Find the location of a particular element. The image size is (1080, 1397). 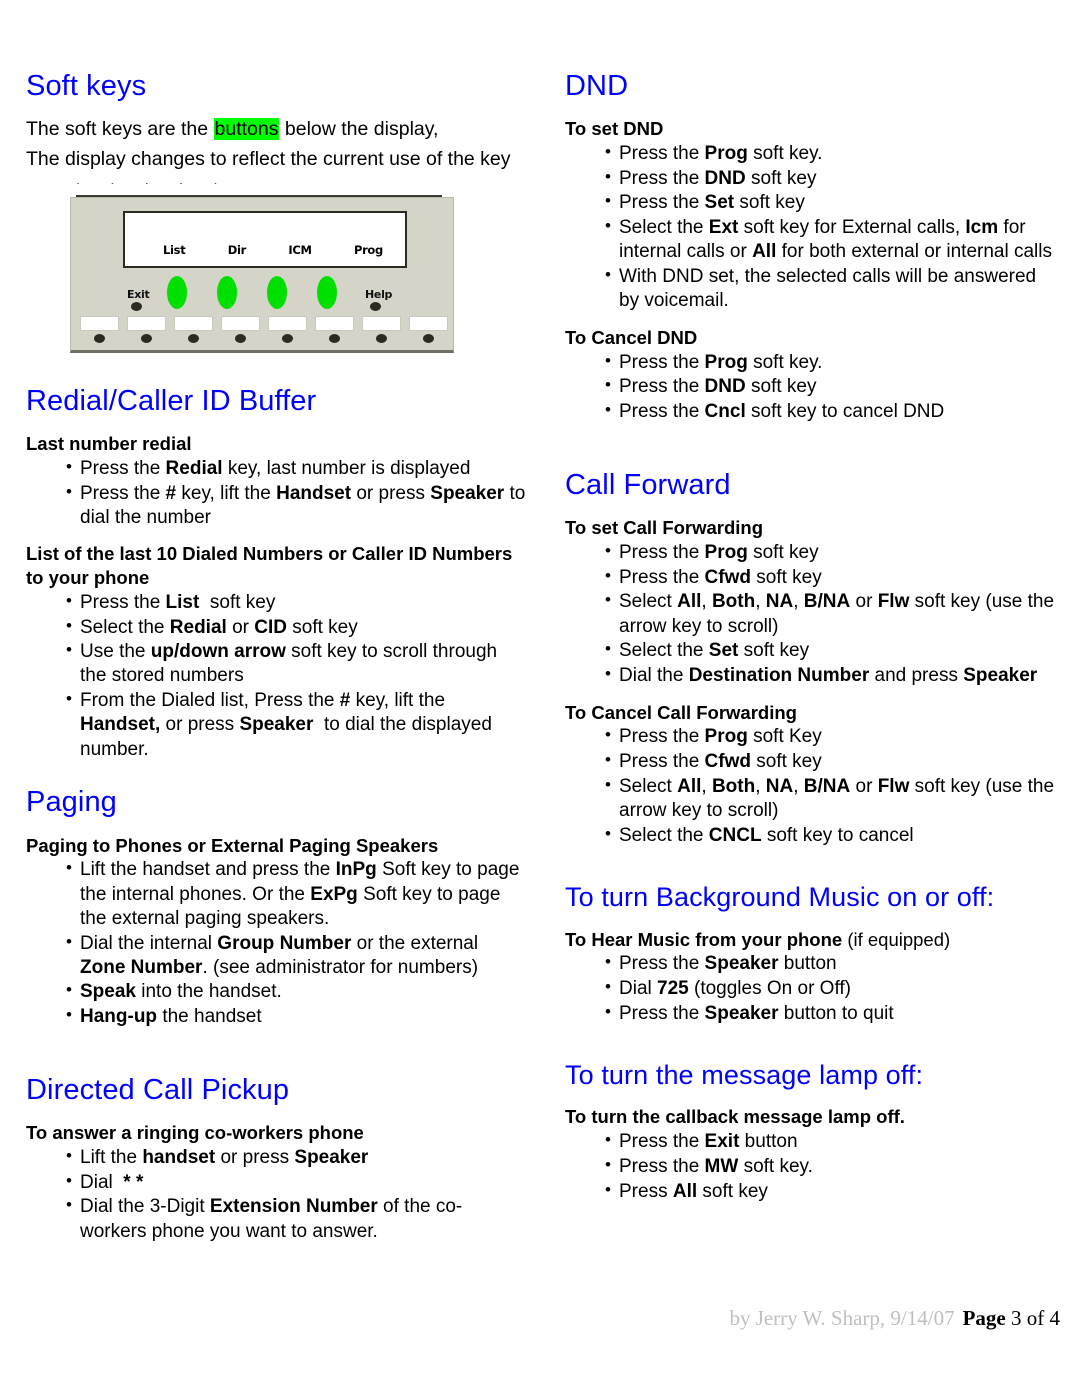

section-message-lamp: To turn the message lamp off is located at coordinates (813, 1131).